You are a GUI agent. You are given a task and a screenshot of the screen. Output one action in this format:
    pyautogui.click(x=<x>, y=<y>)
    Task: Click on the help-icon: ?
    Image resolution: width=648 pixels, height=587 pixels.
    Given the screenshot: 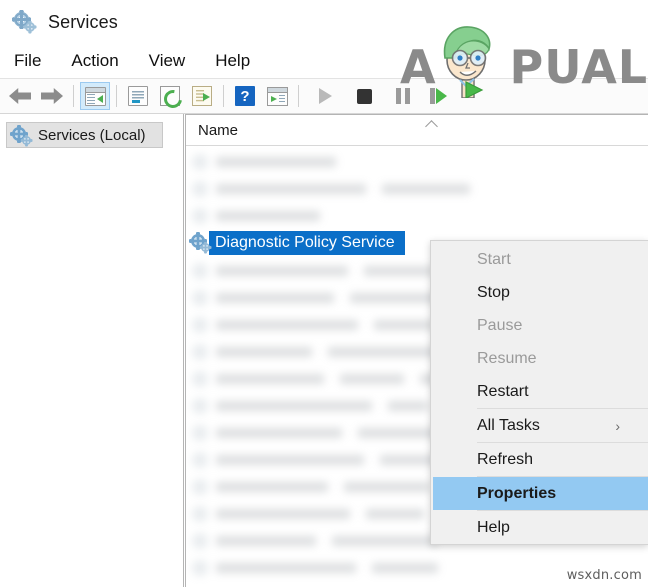 What is the action you would take?
    pyautogui.click(x=245, y=96)
    